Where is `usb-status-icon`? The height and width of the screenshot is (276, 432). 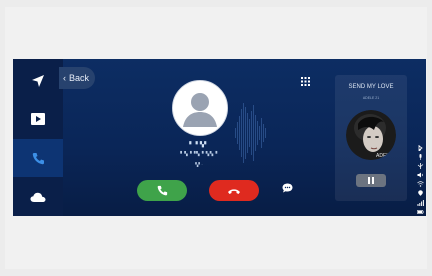
usb-status-icon is located at coordinates (420, 162).